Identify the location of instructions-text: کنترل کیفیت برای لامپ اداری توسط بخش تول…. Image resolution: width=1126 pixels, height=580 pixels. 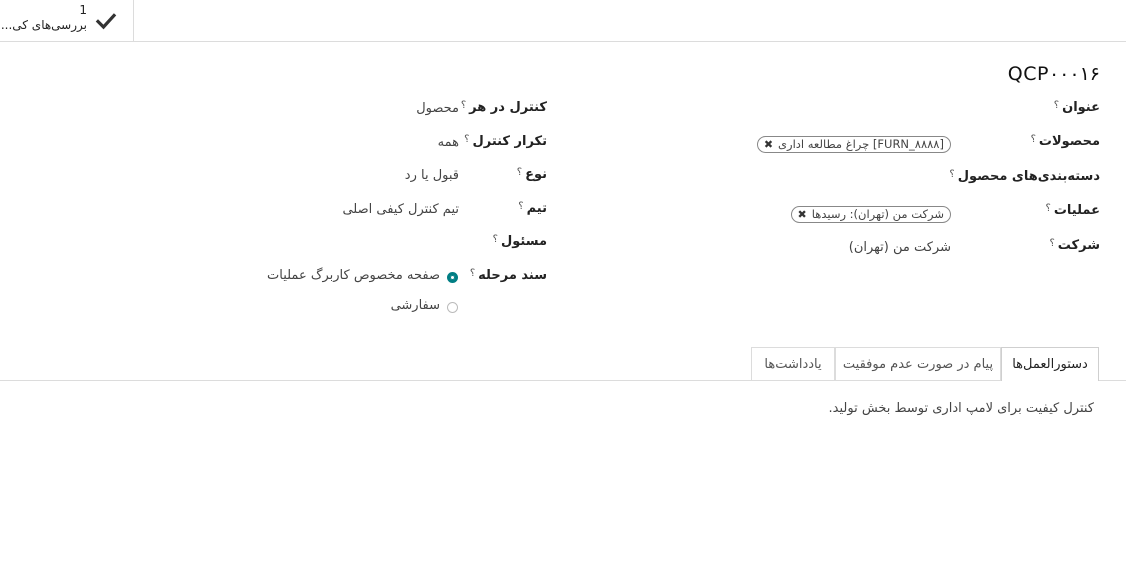
(961, 408).